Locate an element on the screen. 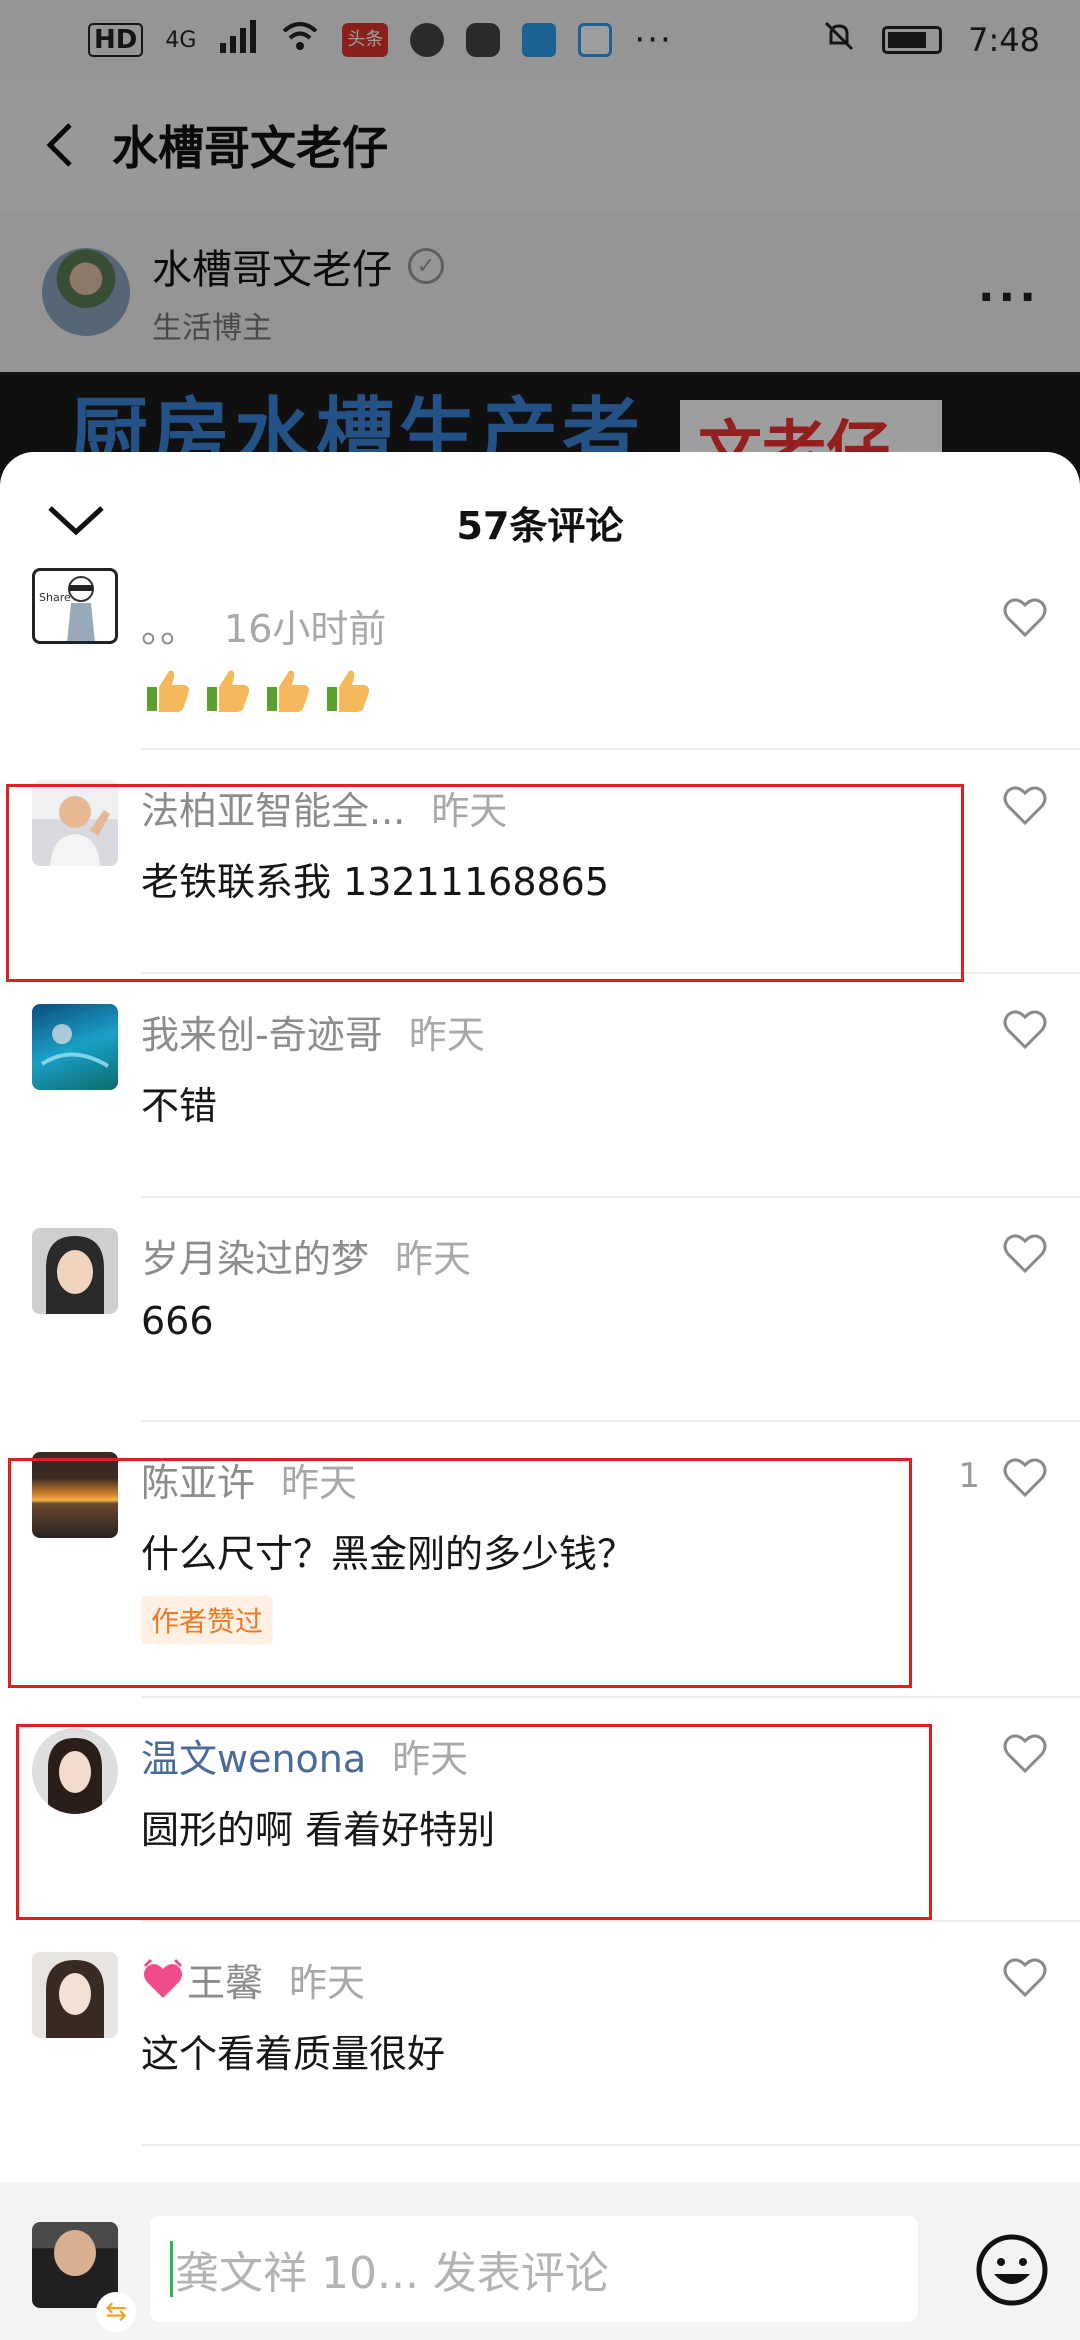  comment-item: Share 。。 16小时前 is located at coordinates (540, 602).